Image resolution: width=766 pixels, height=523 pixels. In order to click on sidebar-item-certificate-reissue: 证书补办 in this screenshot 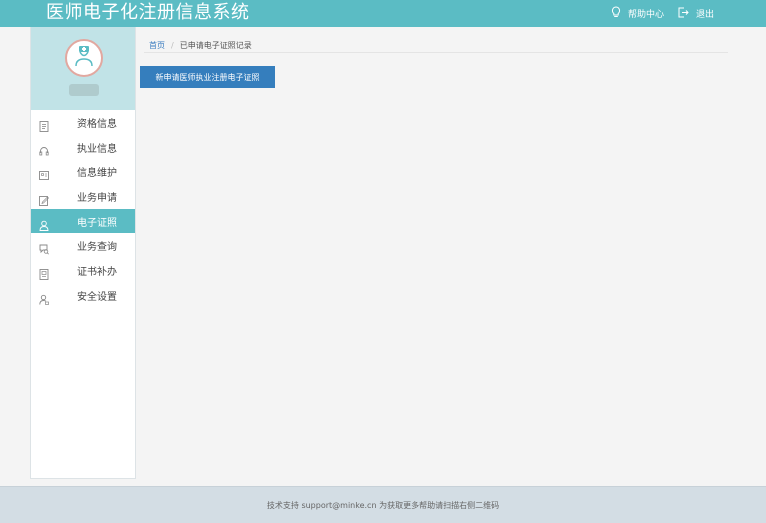, I will do `click(83, 270)`.